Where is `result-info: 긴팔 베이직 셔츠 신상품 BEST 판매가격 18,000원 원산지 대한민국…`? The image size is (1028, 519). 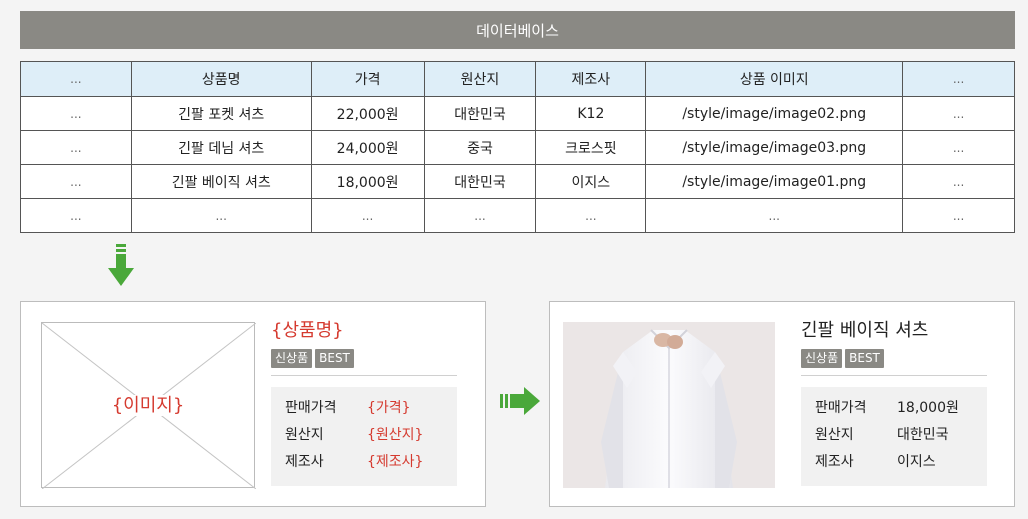
result-info: 긴팔 베이직 셔츠 신상품 BEST 판매가격 18,000원 원산지 대한민국… is located at coordinates (894, 402).